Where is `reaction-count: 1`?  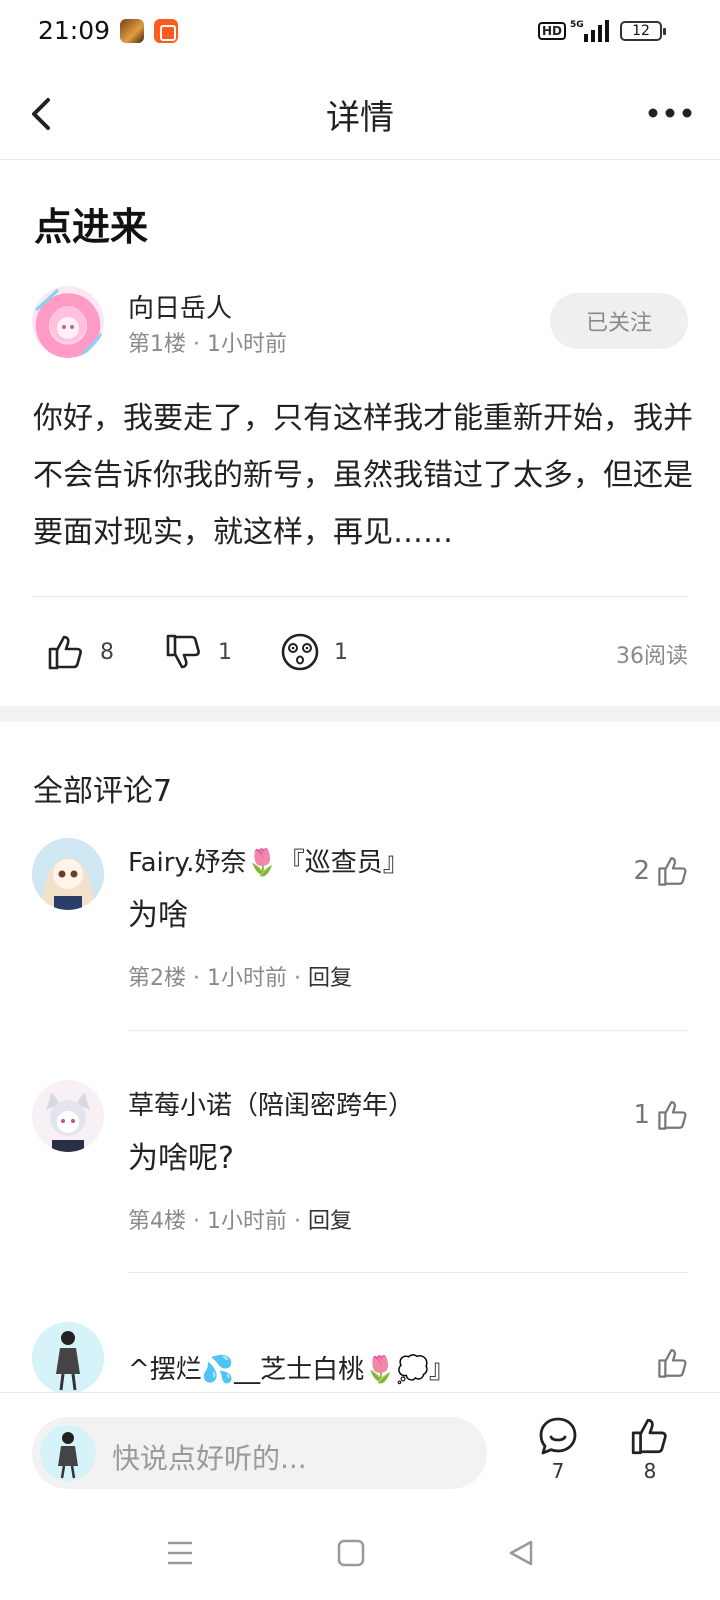
reaction-count: 1 is located at coordinates (341, 652).